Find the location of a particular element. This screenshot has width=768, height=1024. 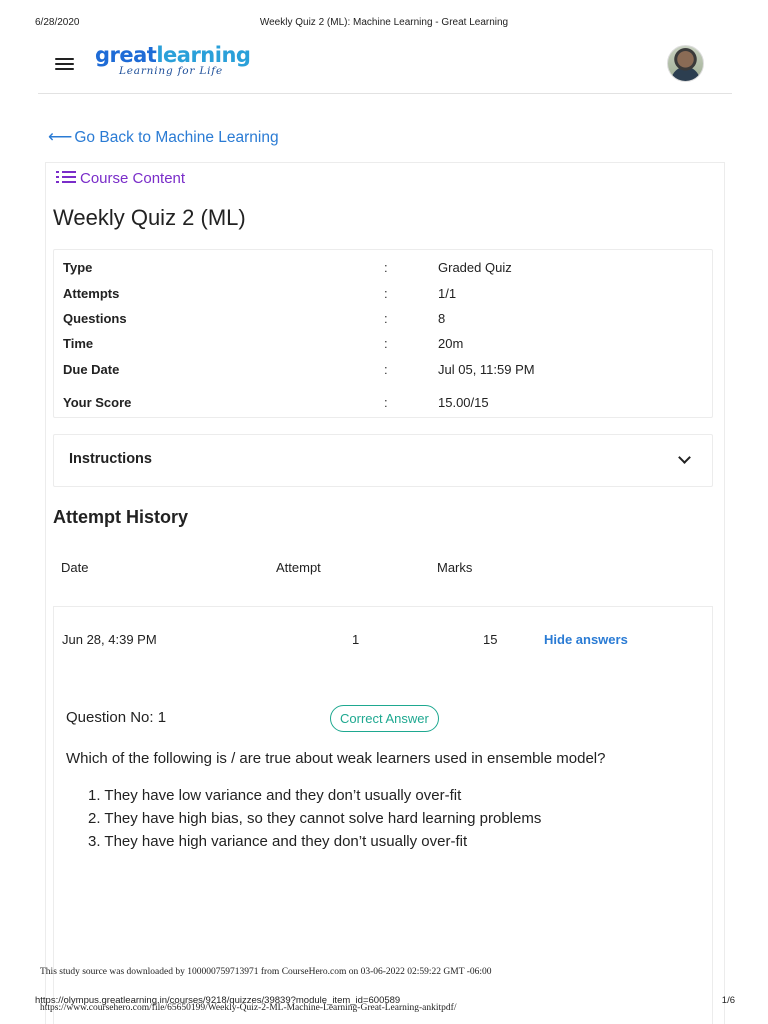

table-row: Jun 28, 4:39 PM 1 15 Hide answers is located at coordinates (384, 642).